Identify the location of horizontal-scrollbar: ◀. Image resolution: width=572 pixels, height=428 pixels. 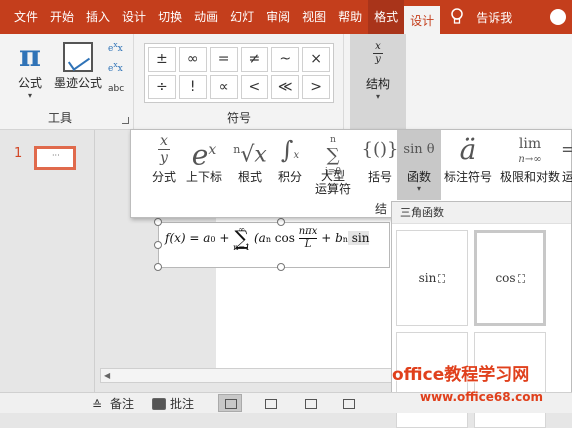
(246, 375).